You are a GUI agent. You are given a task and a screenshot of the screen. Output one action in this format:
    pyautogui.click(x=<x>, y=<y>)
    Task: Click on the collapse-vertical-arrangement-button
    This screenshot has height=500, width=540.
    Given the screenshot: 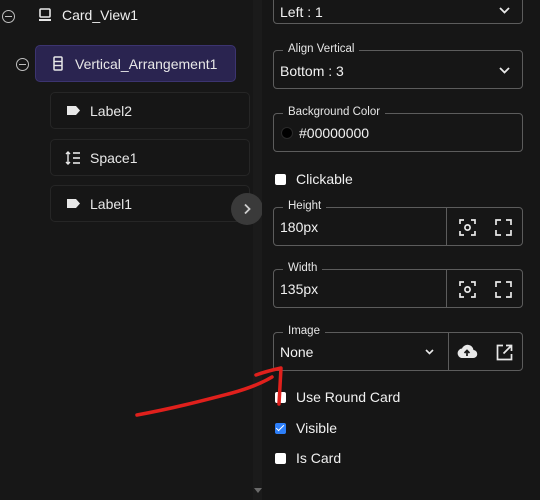 What is the action you would take?
    pyautogui.click(x=22, y=64)
    